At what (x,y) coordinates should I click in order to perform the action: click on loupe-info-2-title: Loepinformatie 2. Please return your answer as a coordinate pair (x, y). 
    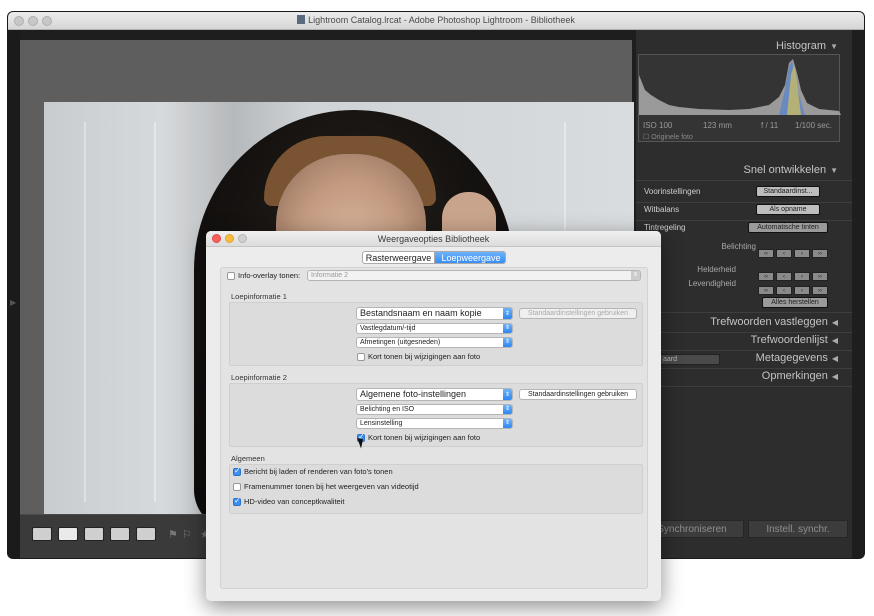
    Looking at the image, I should click on (259, 377).